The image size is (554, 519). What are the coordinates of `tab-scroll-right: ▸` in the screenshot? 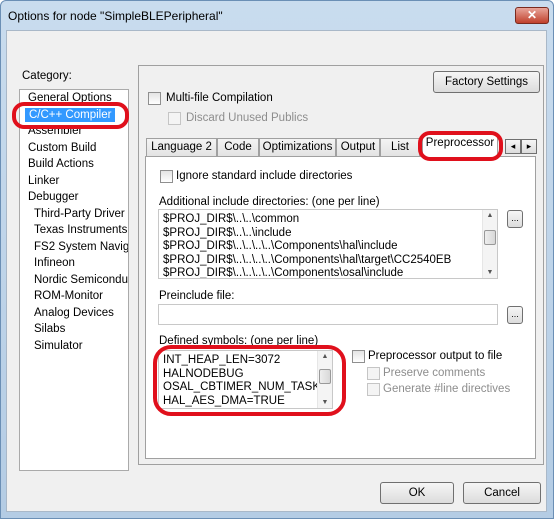 It's located at (529, 146).